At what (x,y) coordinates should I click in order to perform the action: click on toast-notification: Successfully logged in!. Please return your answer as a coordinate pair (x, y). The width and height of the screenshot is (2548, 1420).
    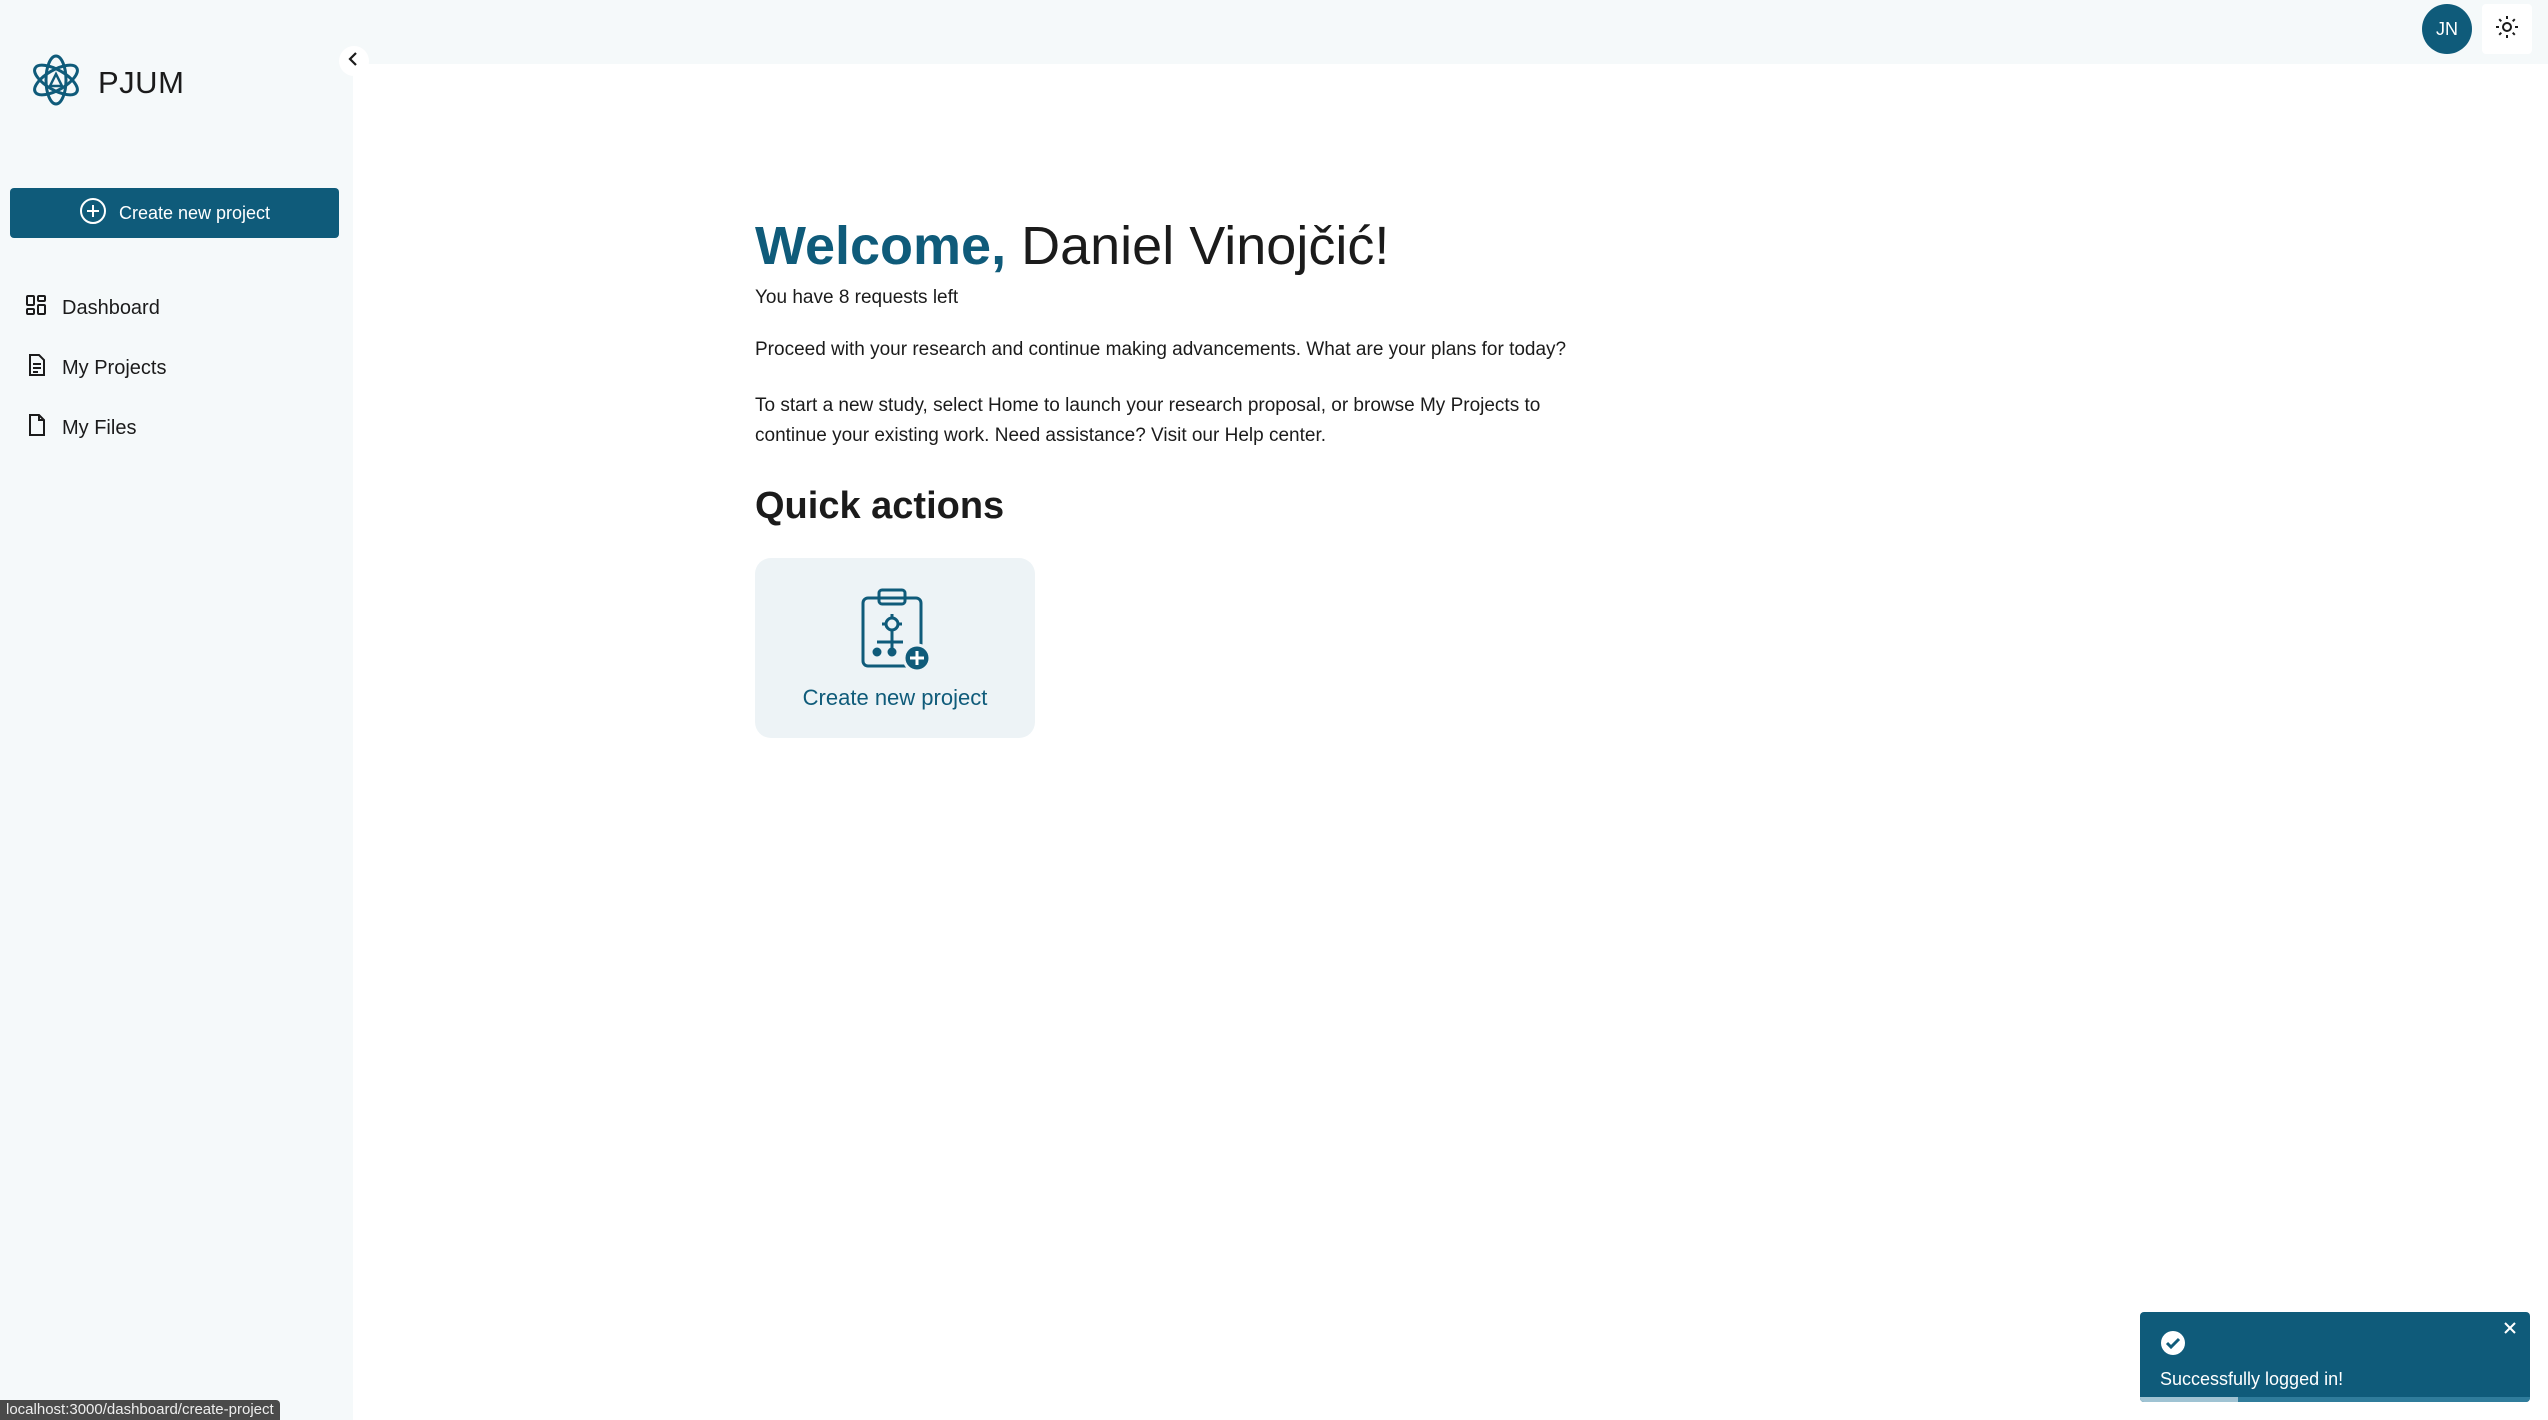
    Looking at the image, I should click on (2335, 1357).